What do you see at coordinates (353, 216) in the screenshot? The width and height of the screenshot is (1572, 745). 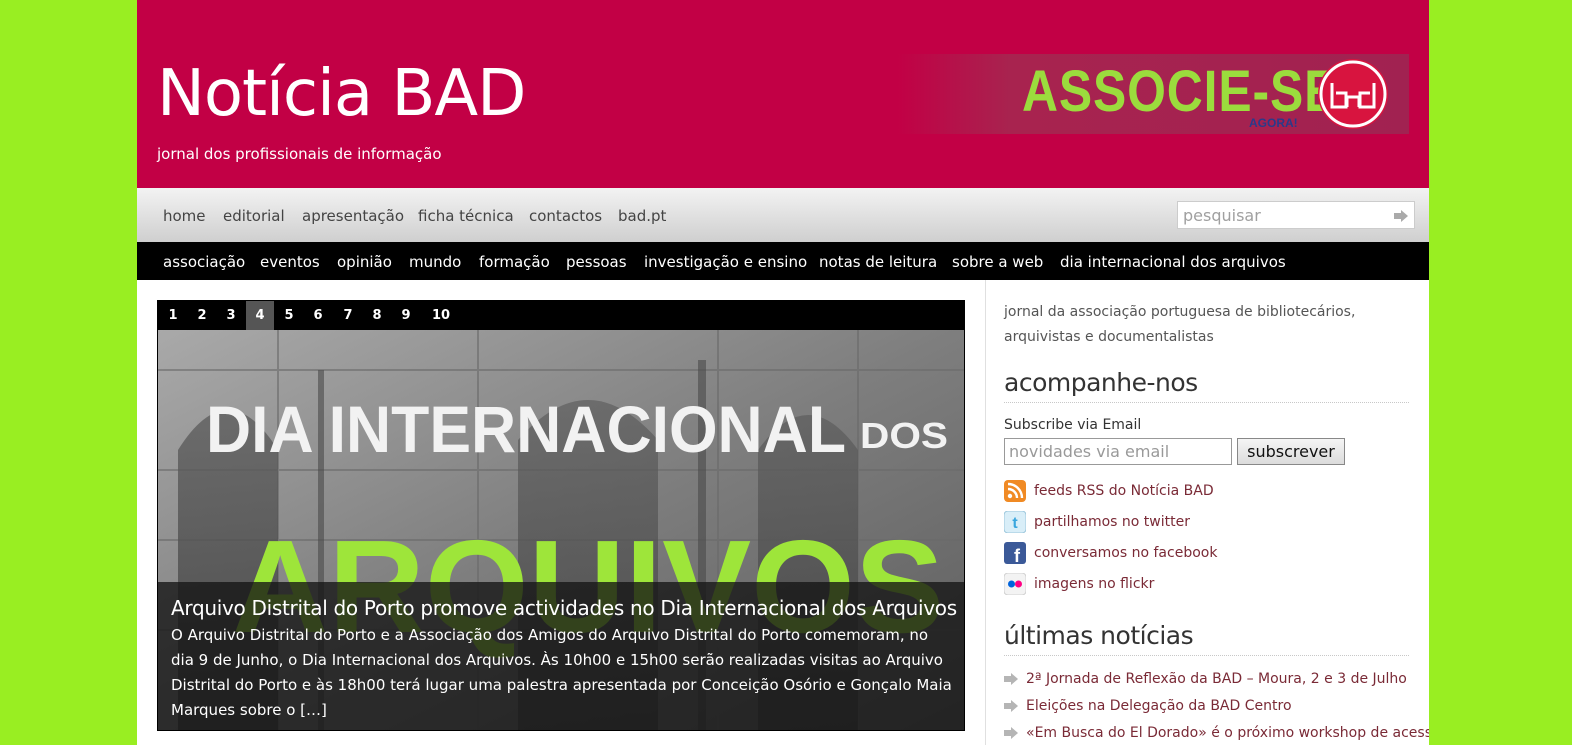 I see `nav-apresentacao: apresentação` at bounding box center [353, 216].